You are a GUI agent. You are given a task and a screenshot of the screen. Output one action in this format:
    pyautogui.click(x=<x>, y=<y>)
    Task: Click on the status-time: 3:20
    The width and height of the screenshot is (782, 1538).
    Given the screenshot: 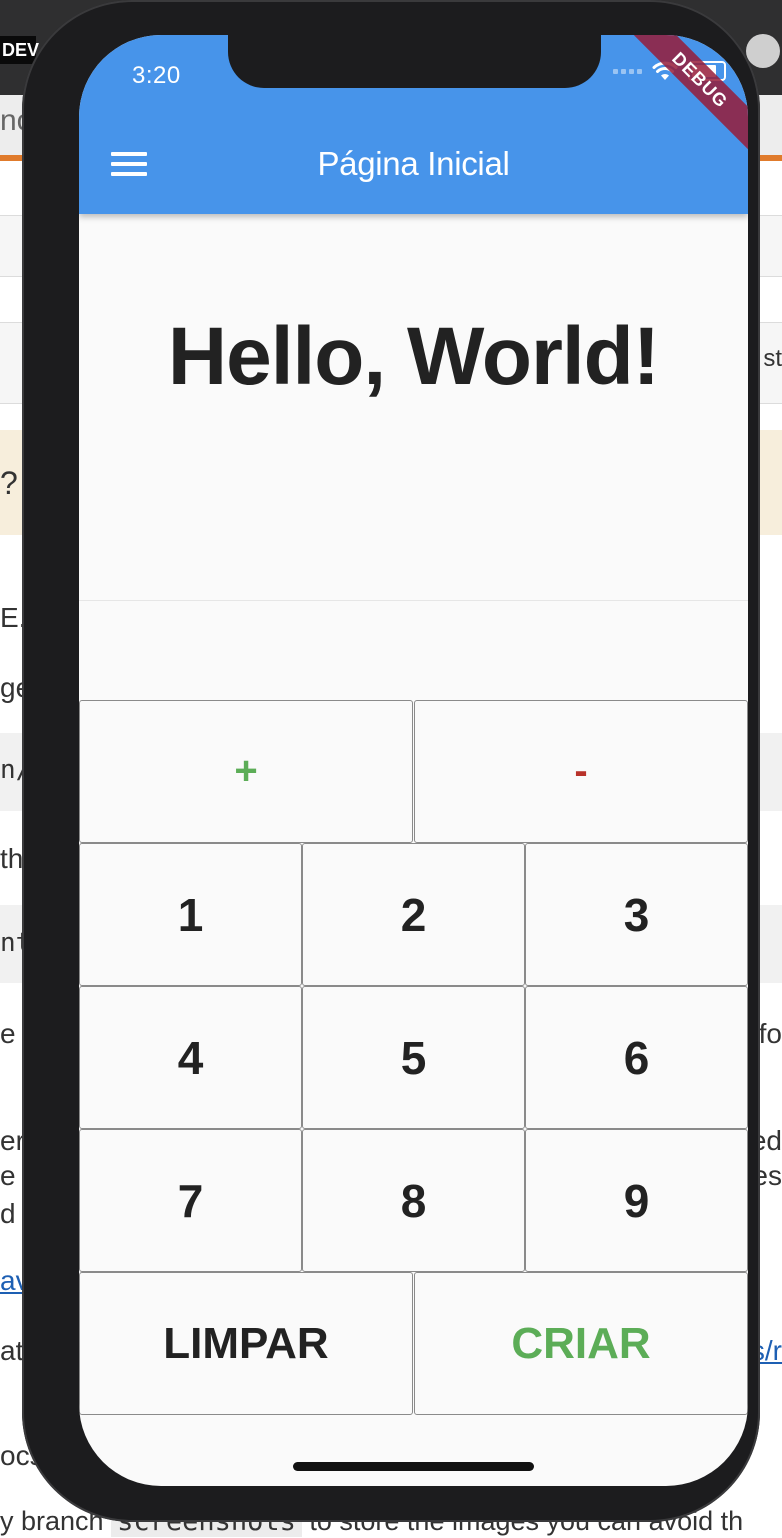 What is the action you would take?
    pyautogui.click(x=156, y=75)
    